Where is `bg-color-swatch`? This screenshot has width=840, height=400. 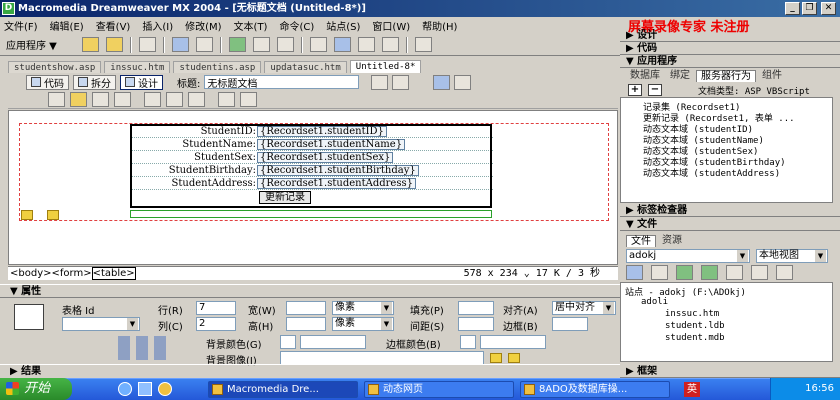
bg-color-swatch is located at coordinates (288, 342).